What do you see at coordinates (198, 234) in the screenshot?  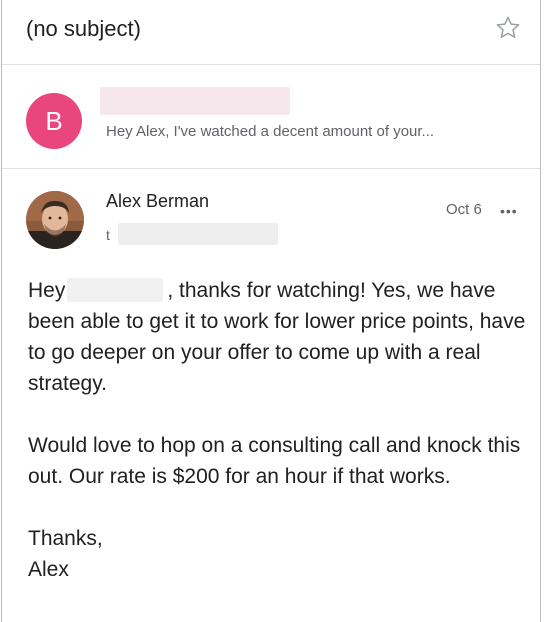 I see `redacted-recipient` at bounding box center [198, 234].